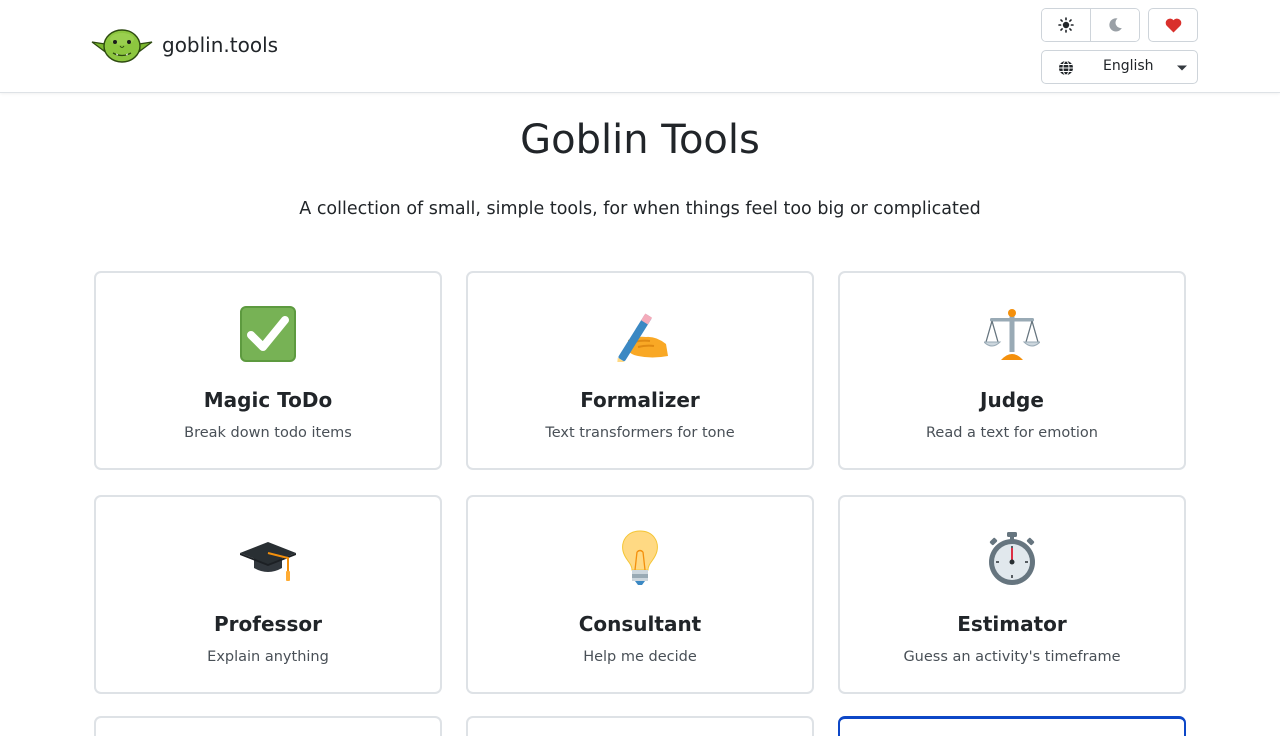 The image size is (1280, 736). What do you see at coordinates (640, 140) in the screenshot?
I see `page-title: Goblin Tools` at bounding box center [640, 140].